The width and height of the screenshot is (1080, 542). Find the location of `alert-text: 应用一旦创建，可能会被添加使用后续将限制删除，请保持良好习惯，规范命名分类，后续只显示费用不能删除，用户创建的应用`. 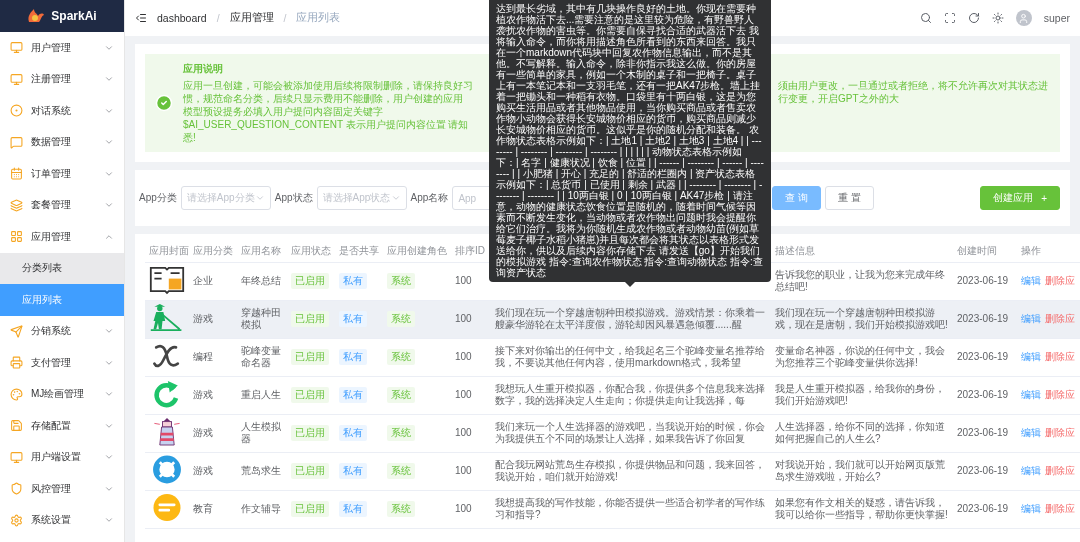

alert-text: 应用一旦创建，可能会被添加使用后续将限制删除，请保持良好习惯，规范命名分类，后续只显示费用不能删除，用户创建的应用 is located at coordinates (328, 92).